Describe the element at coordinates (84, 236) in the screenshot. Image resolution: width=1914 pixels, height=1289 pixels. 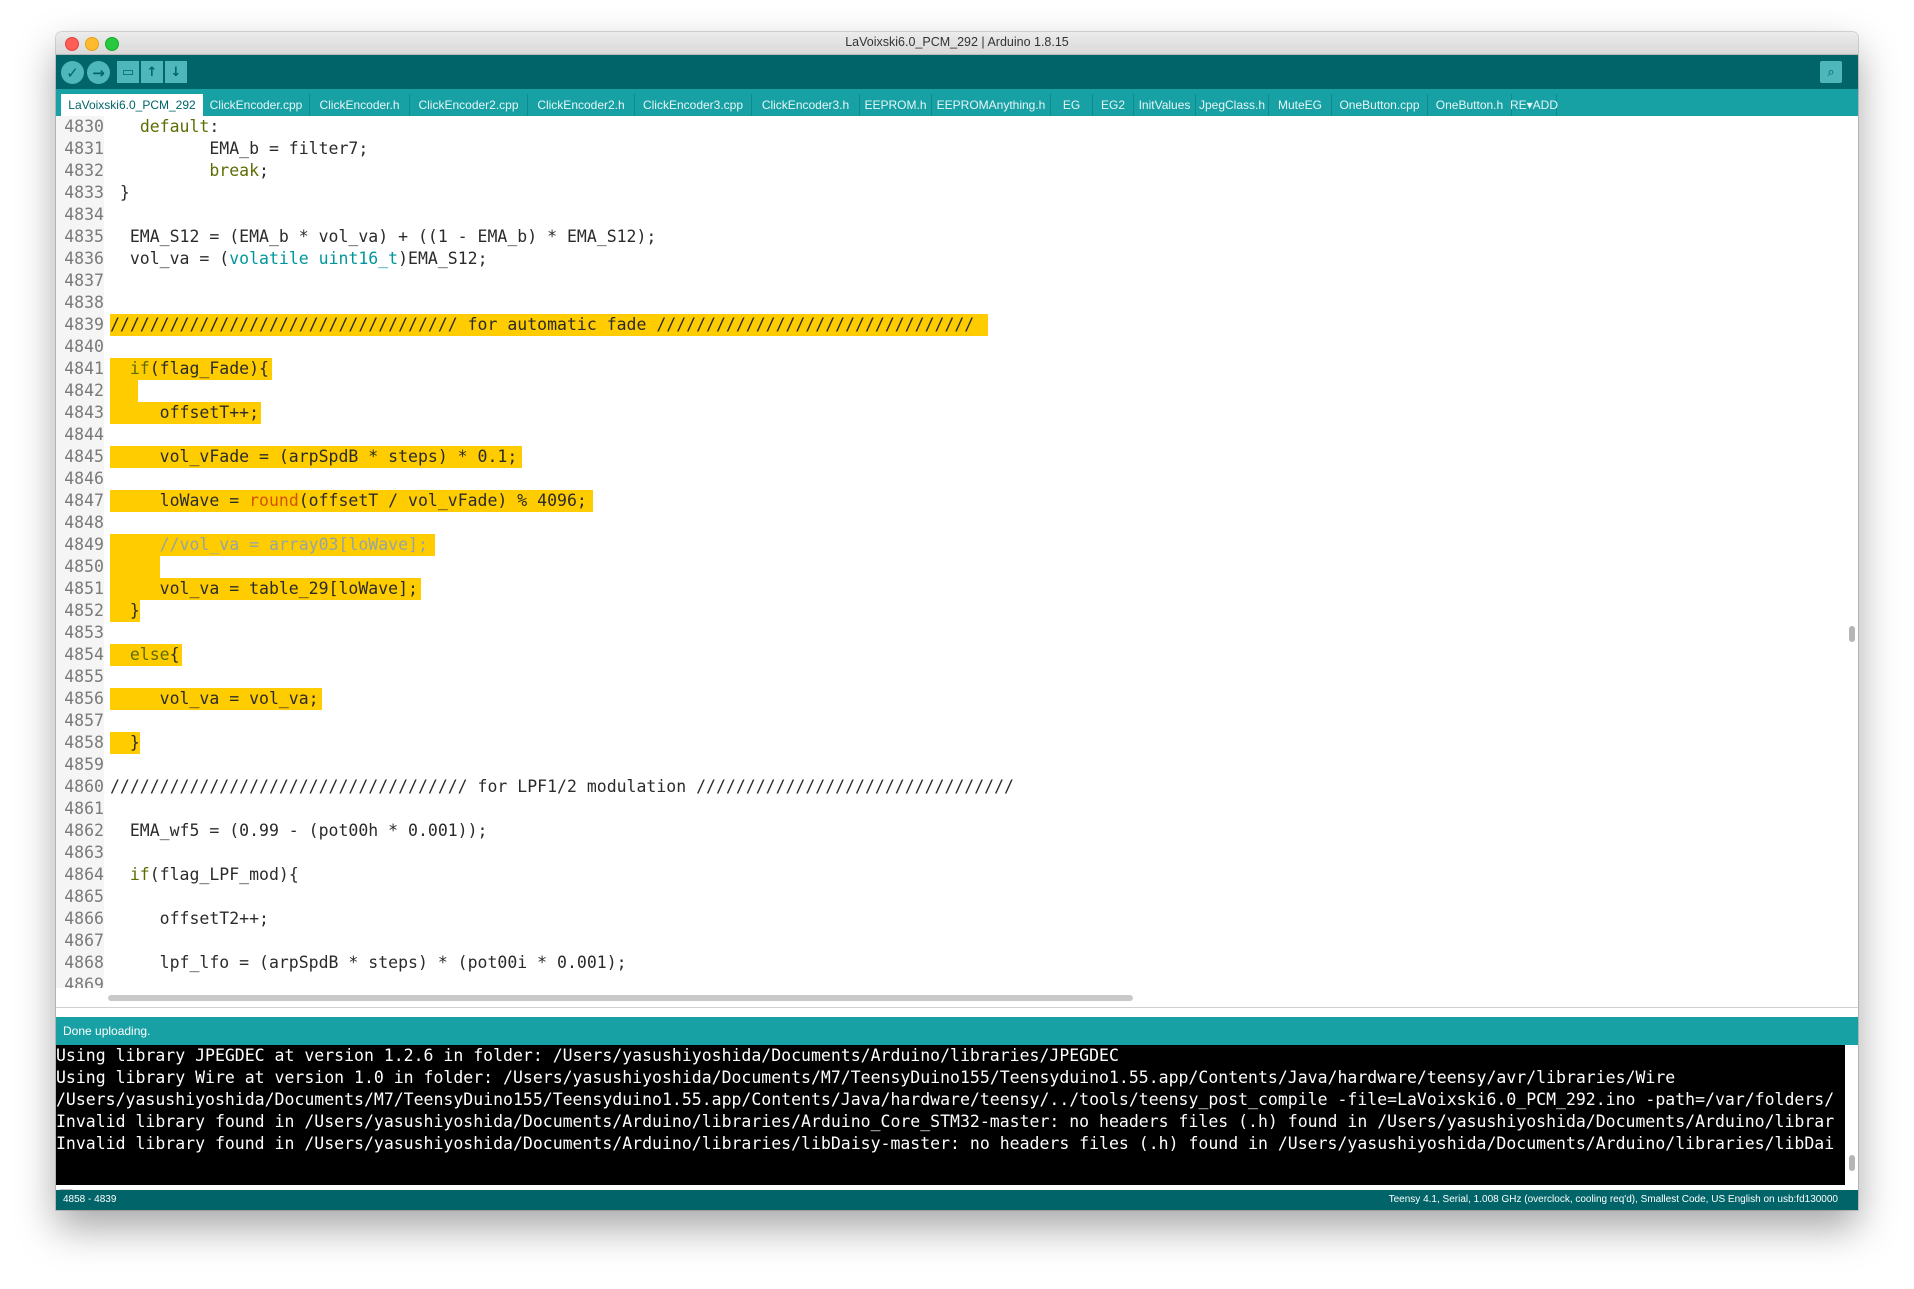
I see `line-number: 4835` at that location.